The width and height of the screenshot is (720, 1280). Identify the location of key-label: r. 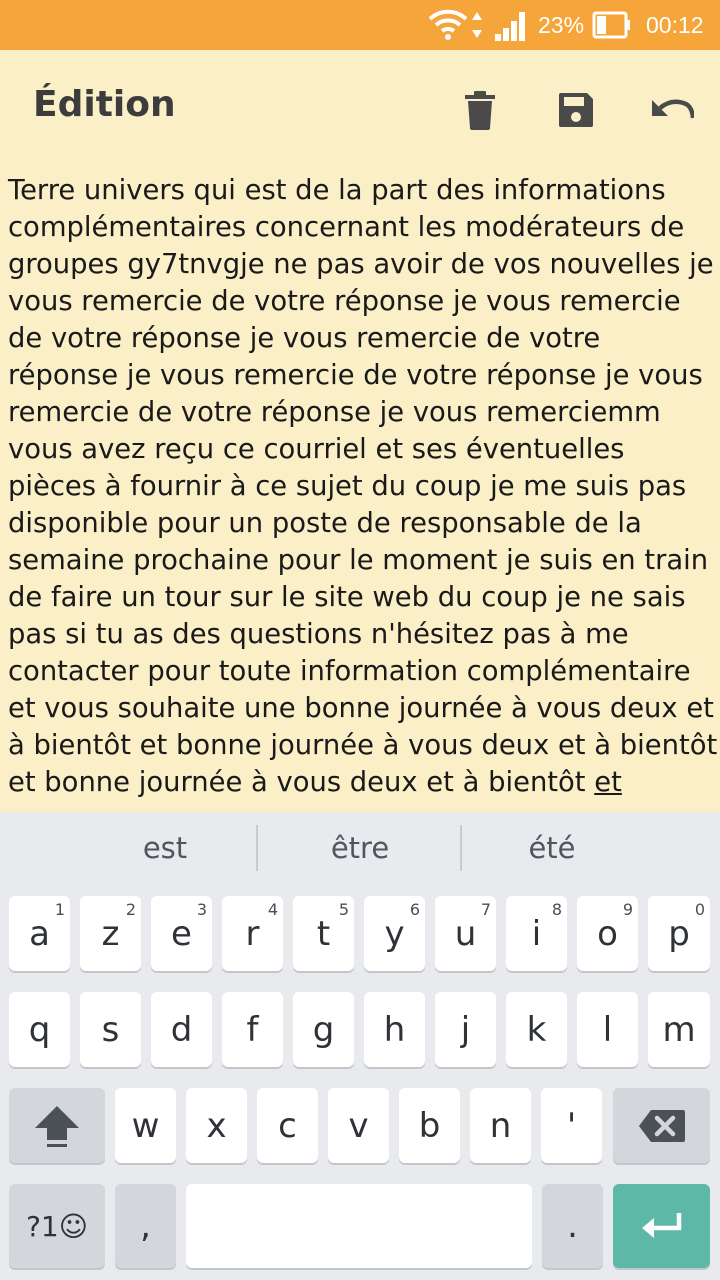
(252, 933).